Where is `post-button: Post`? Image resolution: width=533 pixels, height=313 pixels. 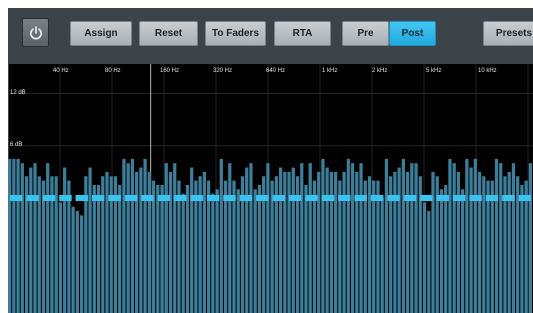 post-button: Post is located at coordinates (412, 33).